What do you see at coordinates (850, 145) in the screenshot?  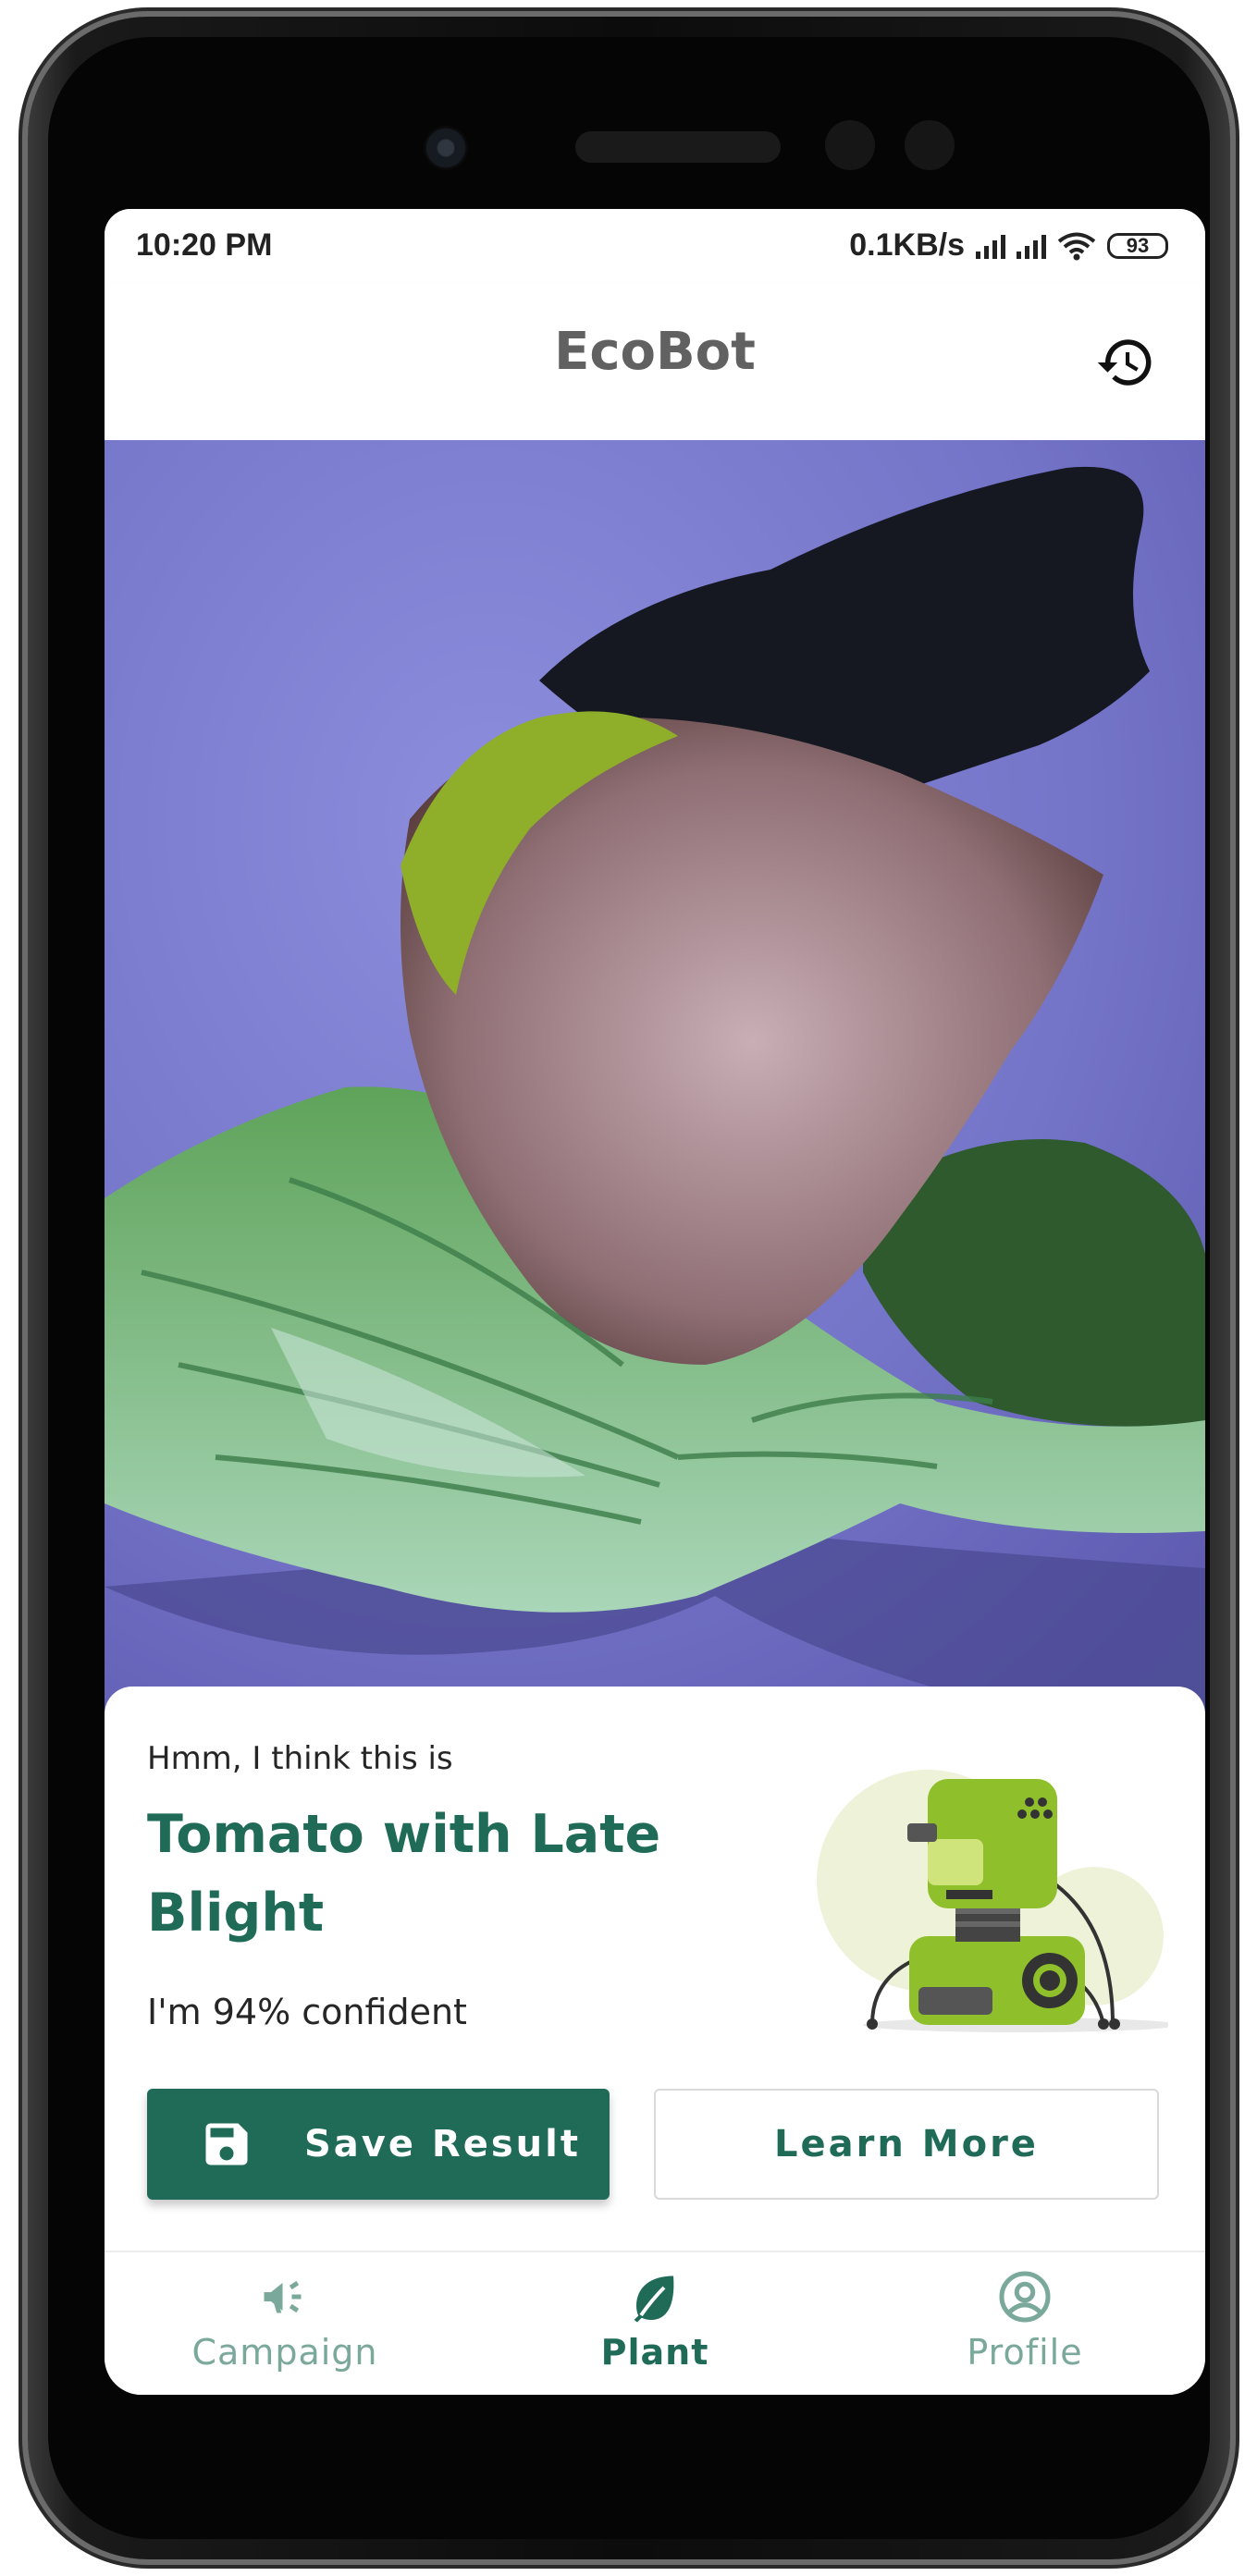 I see `proximity-sensor` at bounding box center [850, 145].